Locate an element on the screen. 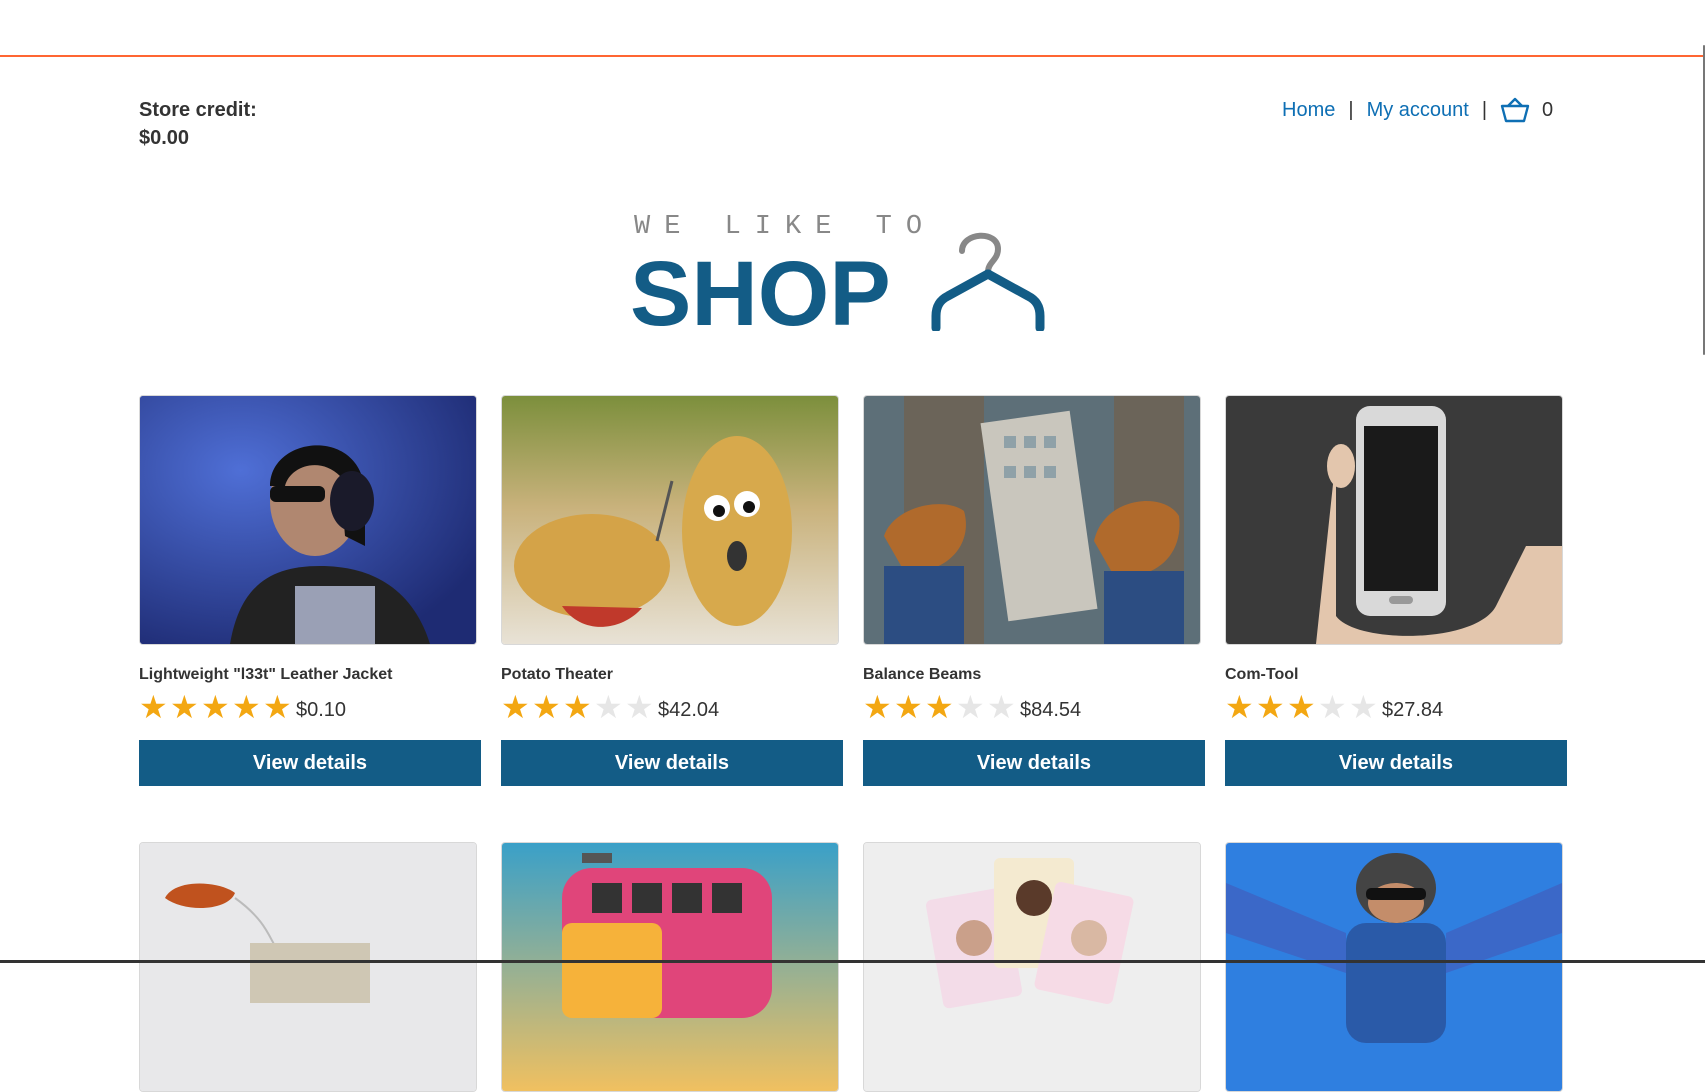 Image resolution: width=1705 pixels, height=1092 pixels. product-price: $84.54 is located at coordinates (1051, 709).